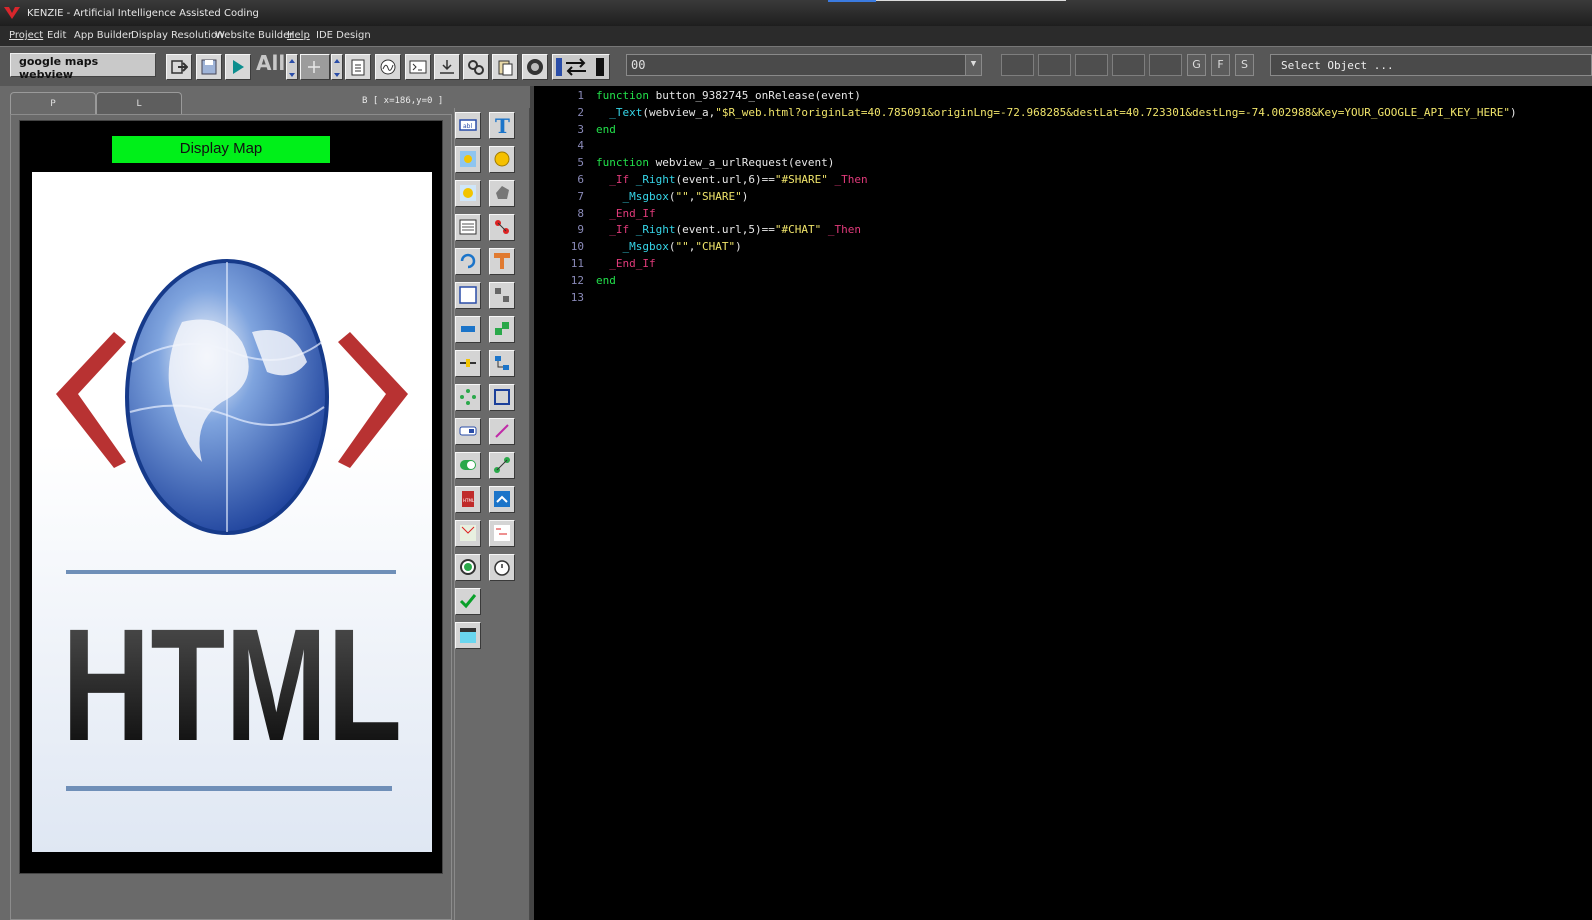 The image size is (1592, 920). What do you see at coordinates (337, 67) in the screenshot?
I see `align-horizontal-button` at bounding box center [337, 67].